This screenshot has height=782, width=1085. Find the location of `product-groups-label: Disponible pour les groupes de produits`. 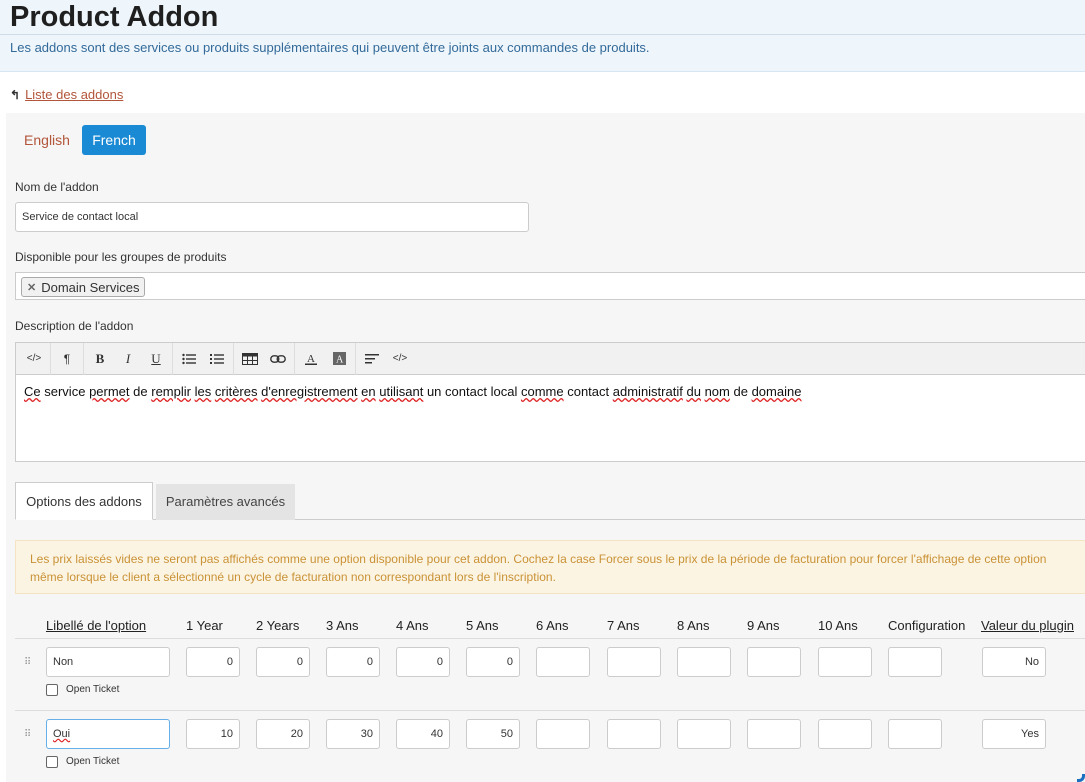

product-groups-label: Disponible pour les groupes de produits is located at coordinates (121, 257).